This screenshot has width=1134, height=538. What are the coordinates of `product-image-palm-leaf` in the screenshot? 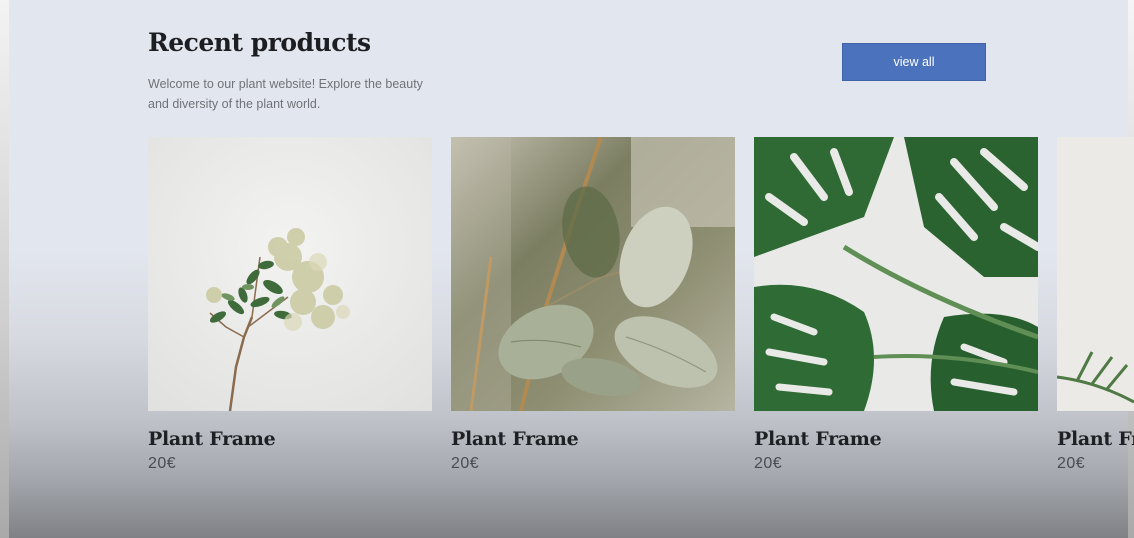 It's located at (1095, 274).